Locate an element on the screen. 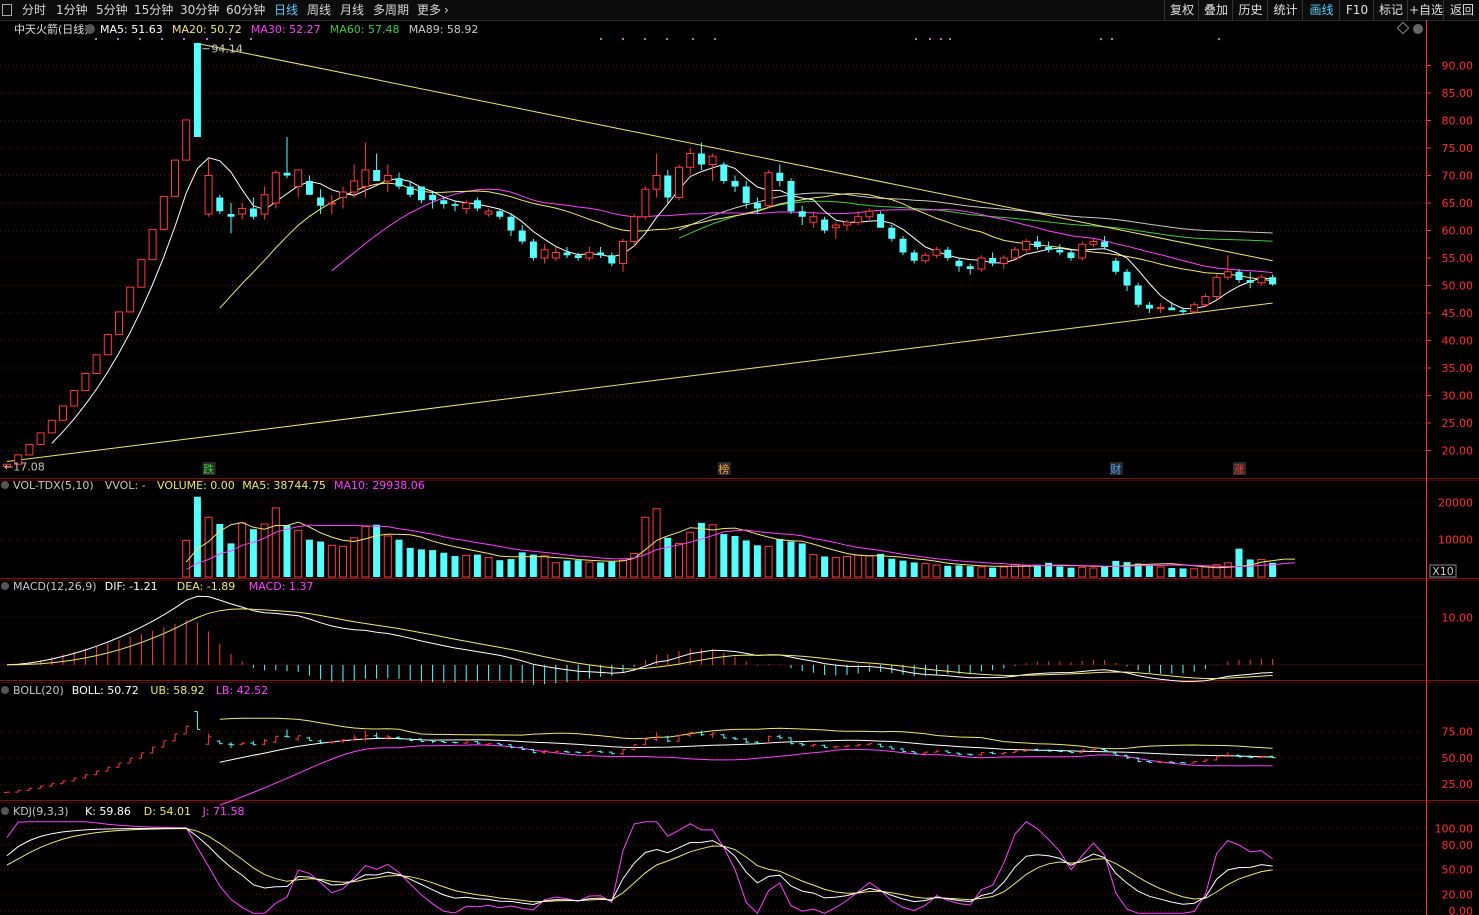 The width and height of the screenshot is (1479, 915). indicator-legend: BOLL(20) is located at coordinates (38, 690).